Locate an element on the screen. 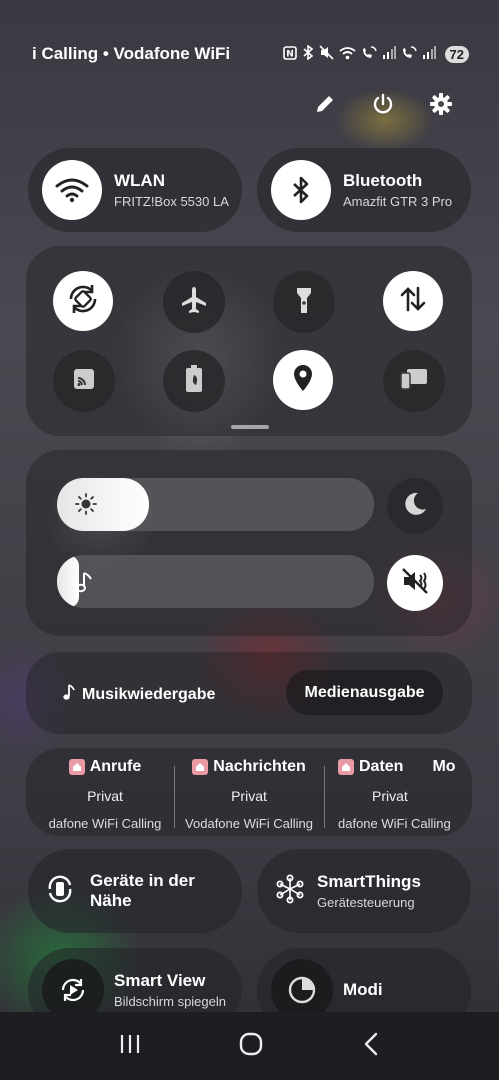  smart-view-subtitle: Bildschirm spiegeln is located at coordinates (170, 1001).